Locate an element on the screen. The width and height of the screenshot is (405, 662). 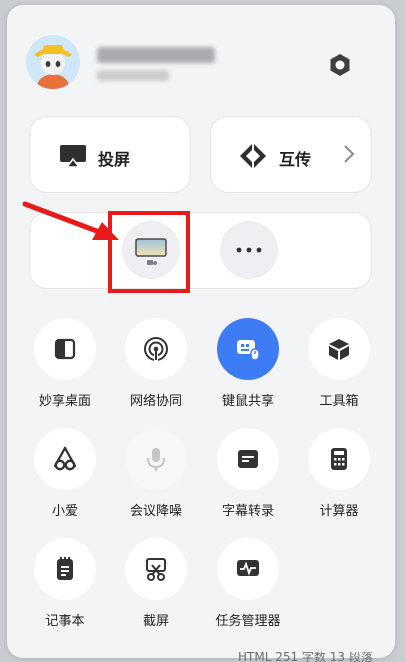
quick-action-label: 键鼠共享 is located at coordinates (247, 401).